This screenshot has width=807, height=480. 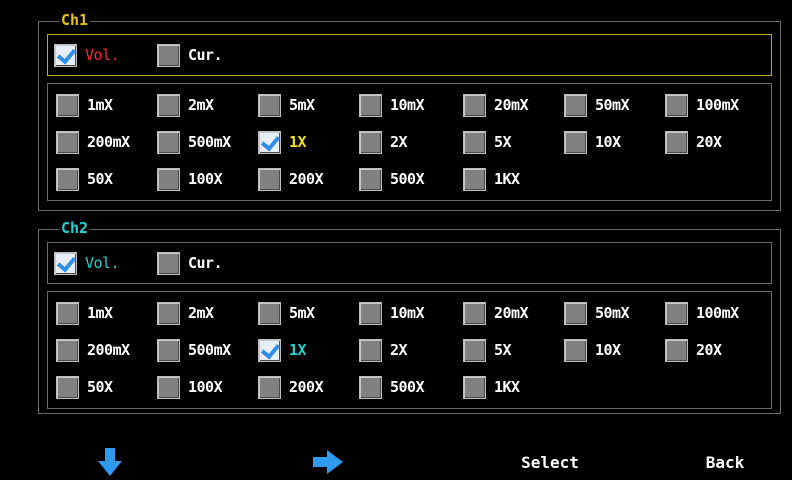 I want to click on ch2-probe-100x: 100X, so click(x=190, y=387).